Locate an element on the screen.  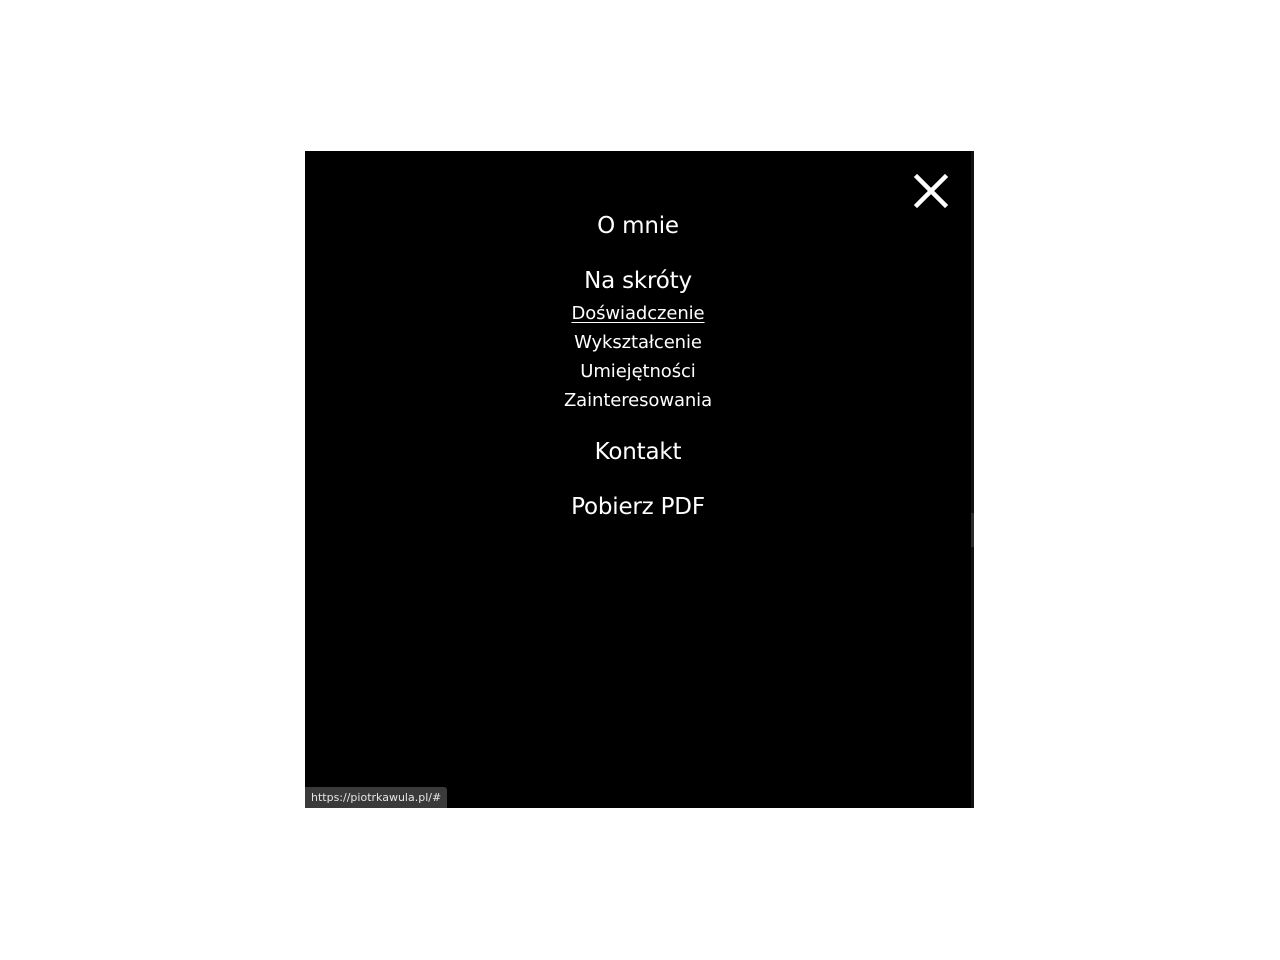
close-menu-button is located at coordinates (931, 191).